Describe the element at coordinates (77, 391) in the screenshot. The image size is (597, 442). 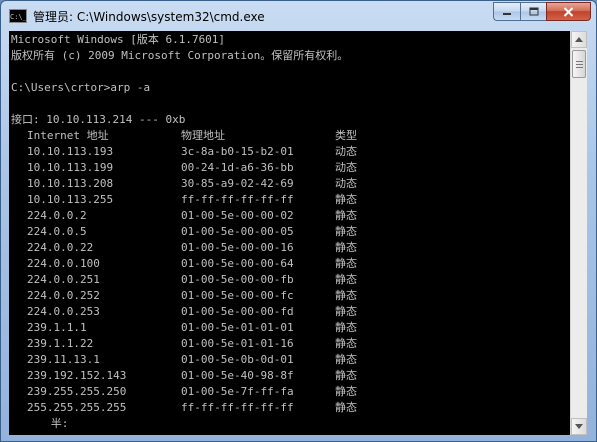
I see `ip-address: 239.255.255.250` at that location.